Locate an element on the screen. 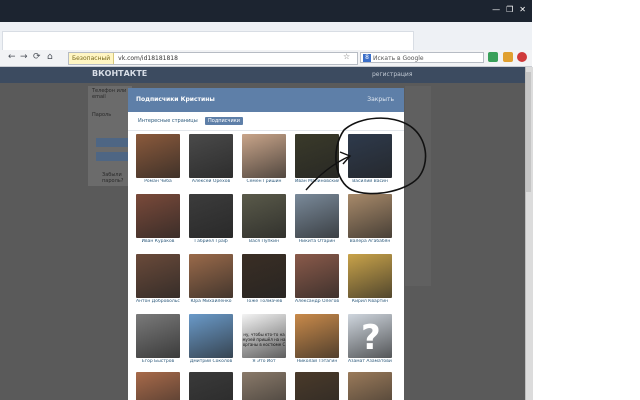 This screenshot has width=640, height=400. active-browser-tab is located at coordinates (208, 41).